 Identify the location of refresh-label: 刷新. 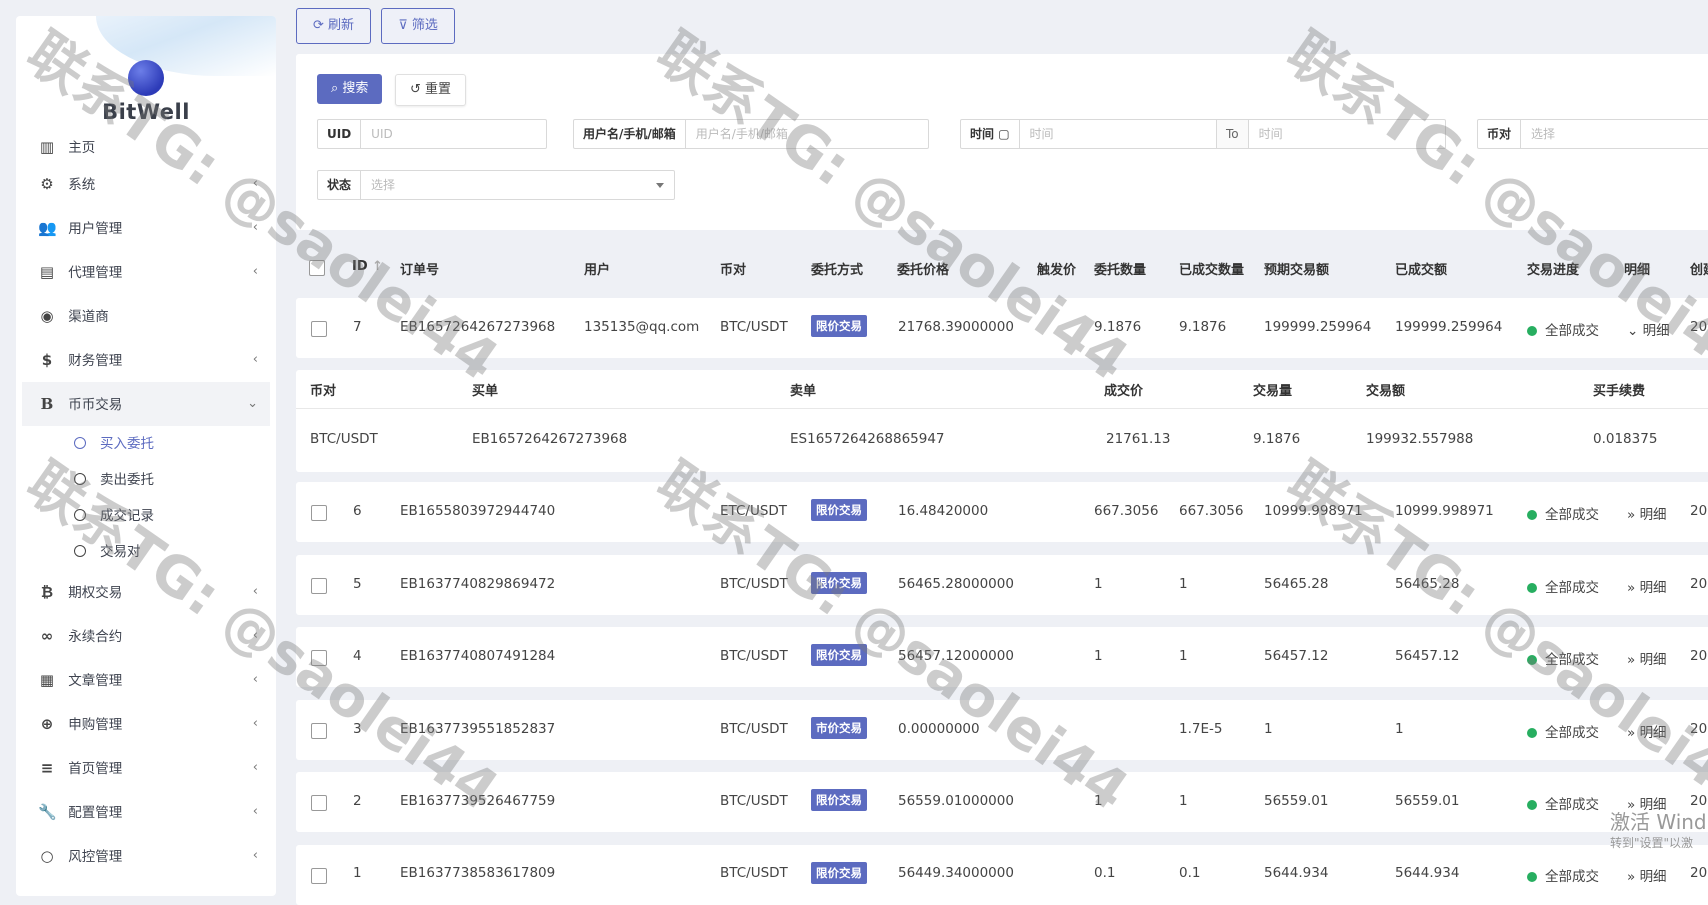
(341, 25).